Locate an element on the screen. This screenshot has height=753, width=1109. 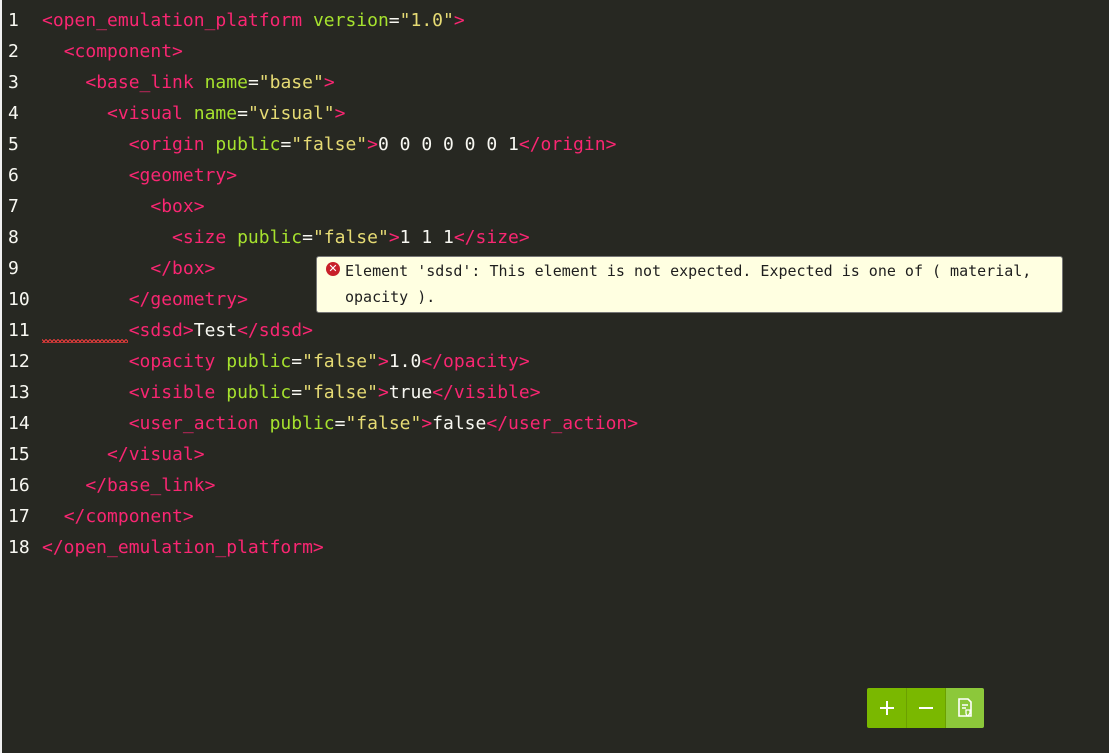
line-number: 18 is located at coordinates (19, 547).